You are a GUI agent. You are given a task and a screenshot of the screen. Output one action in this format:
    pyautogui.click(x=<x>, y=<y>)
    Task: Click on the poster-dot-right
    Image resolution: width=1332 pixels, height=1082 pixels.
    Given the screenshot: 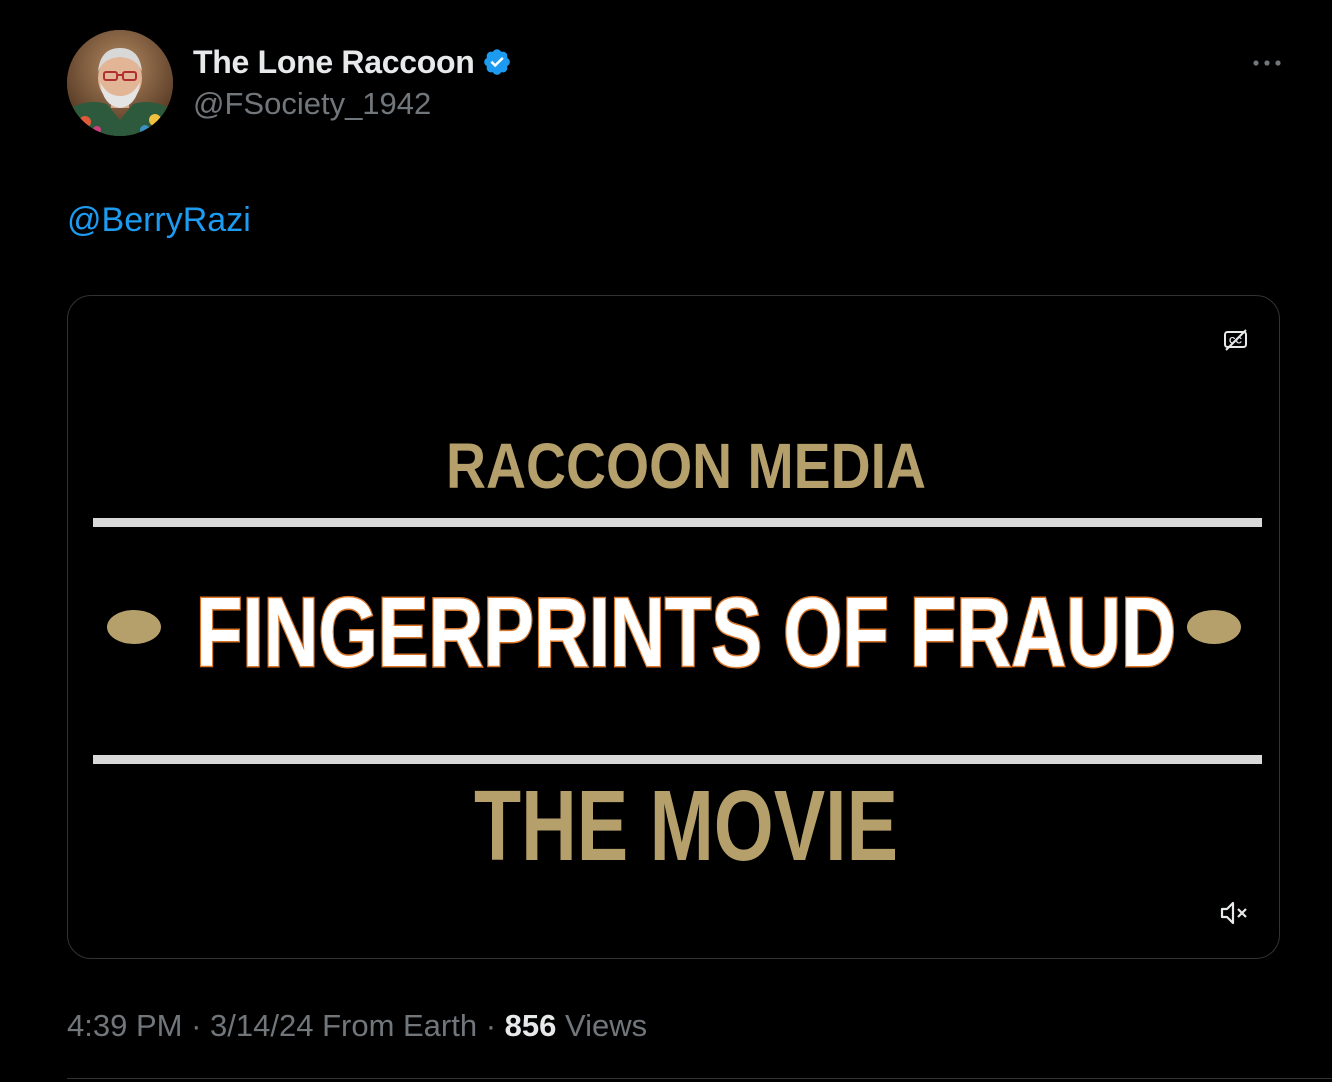 What is the action you would take?
    pyautogui.click(x=1214, y=627)
    